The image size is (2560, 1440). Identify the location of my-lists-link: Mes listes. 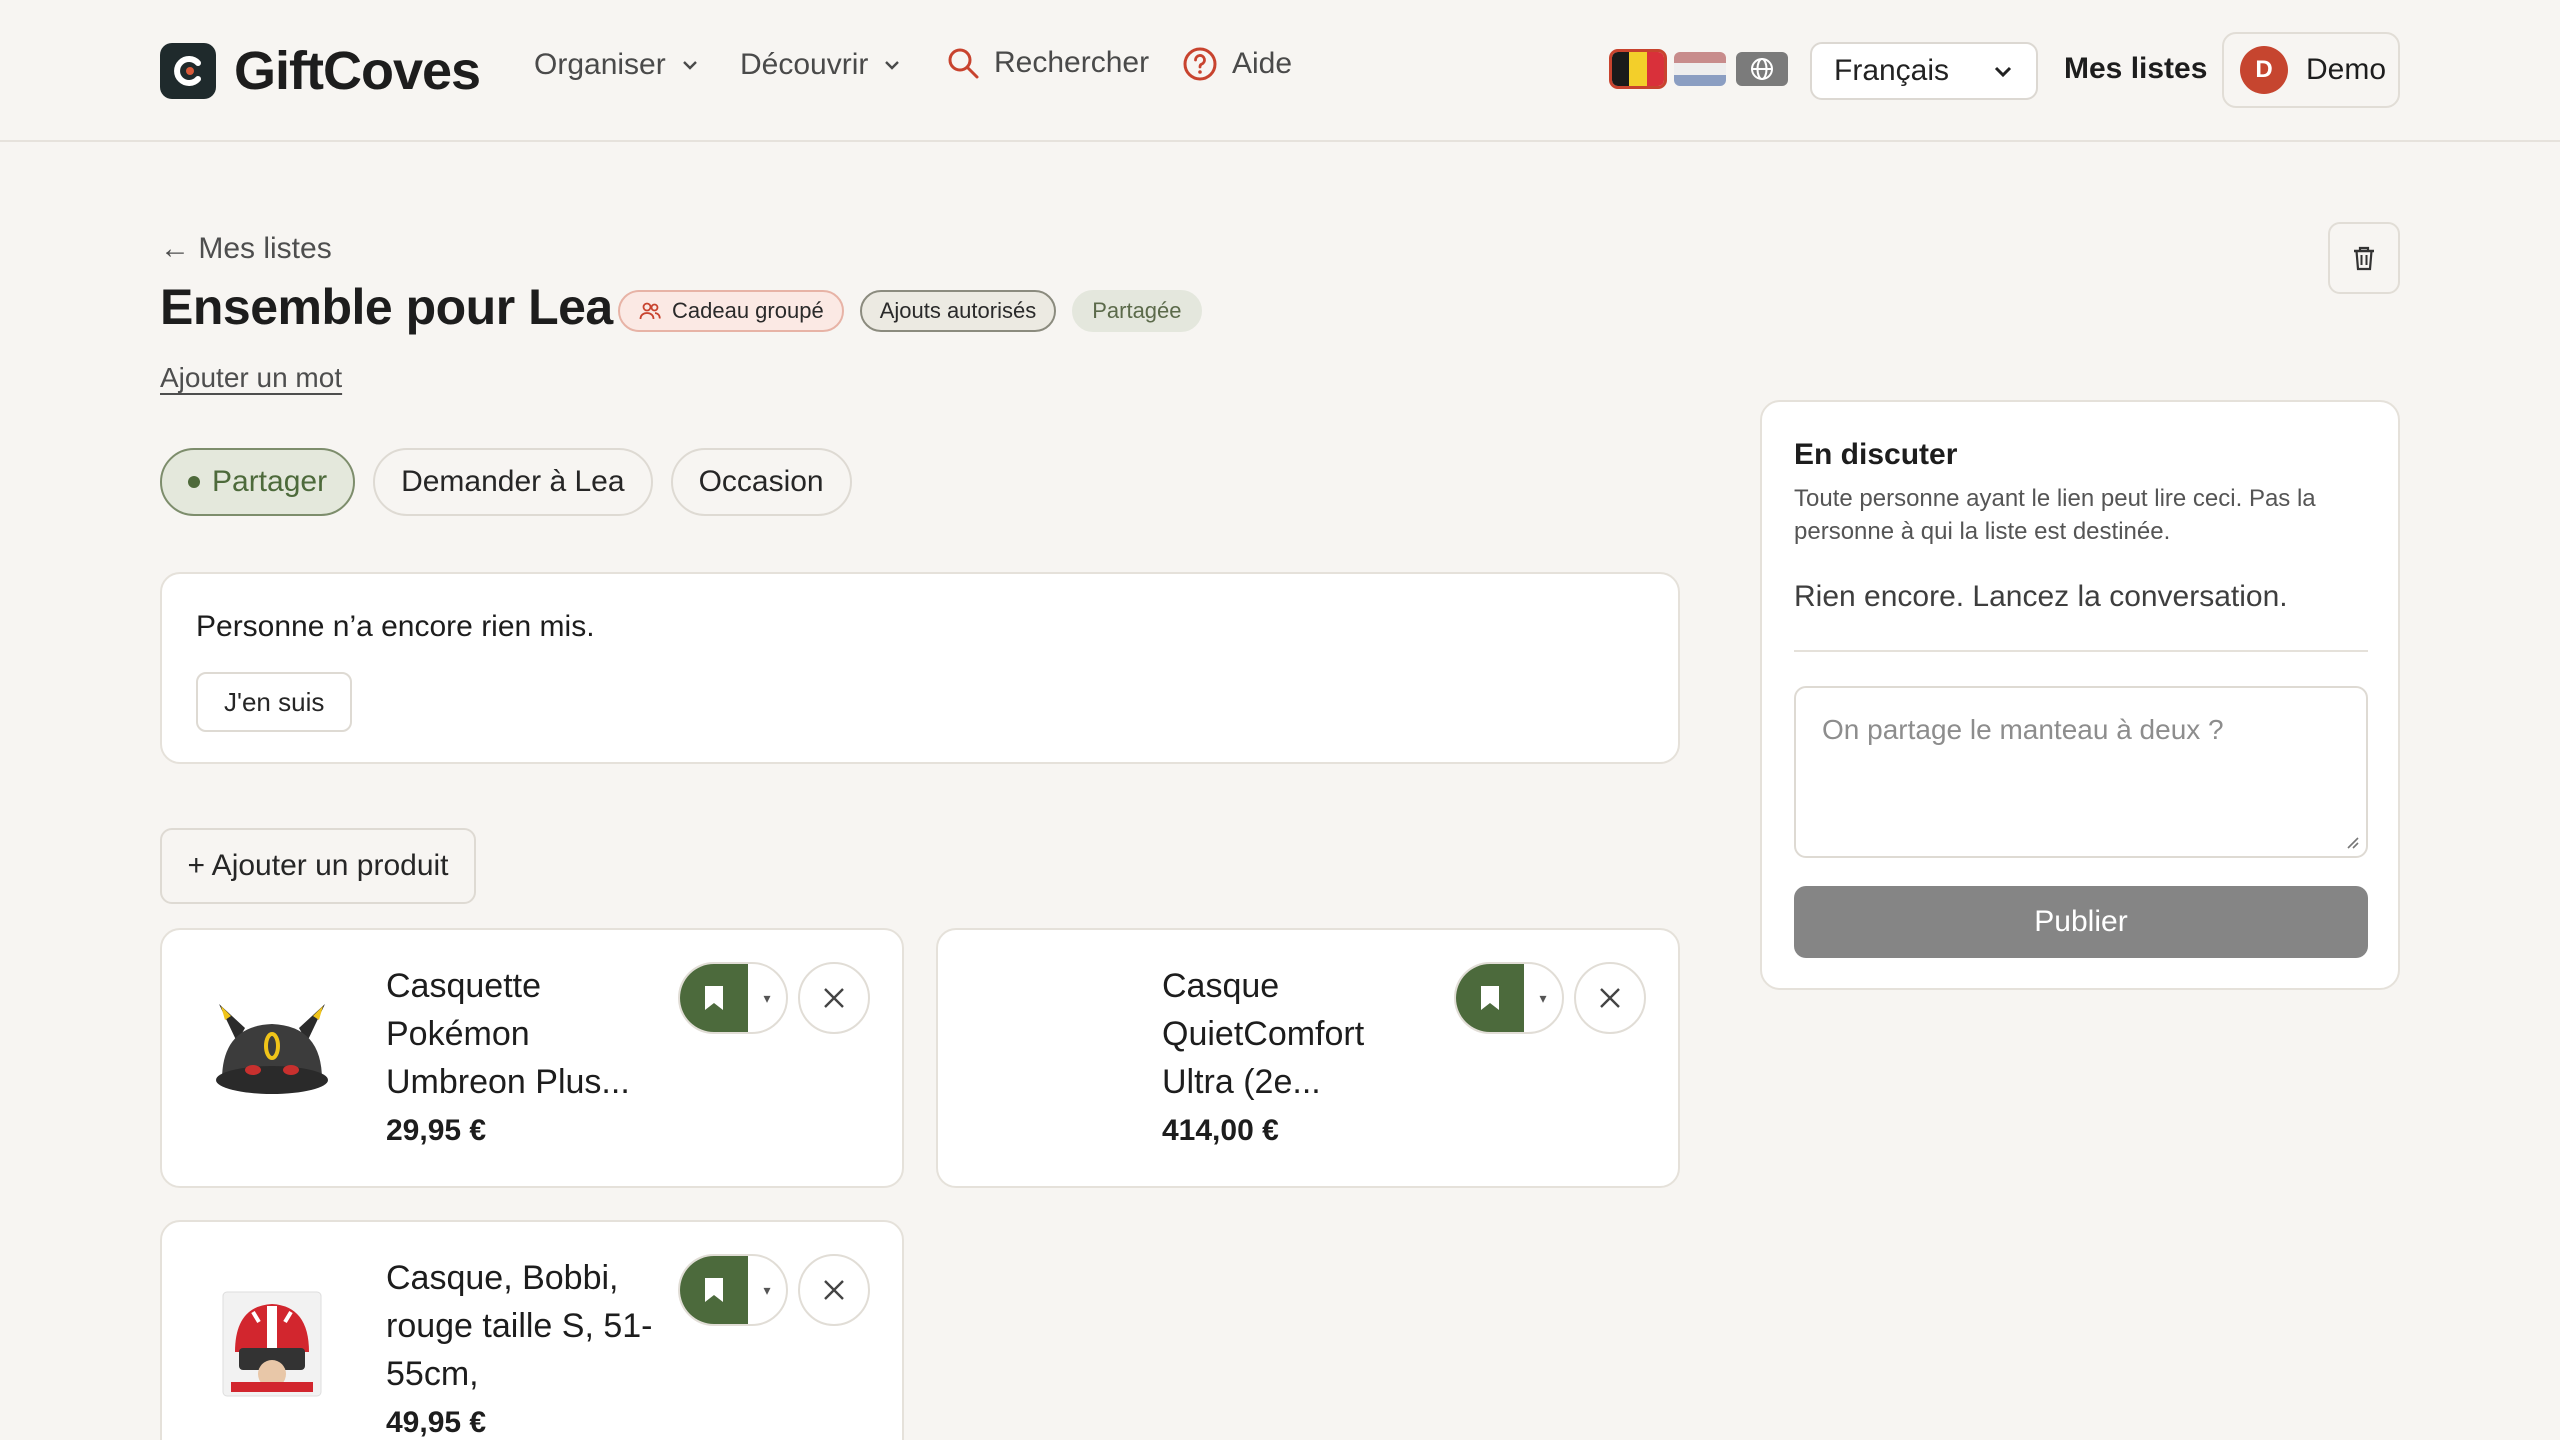
(2135, 69).